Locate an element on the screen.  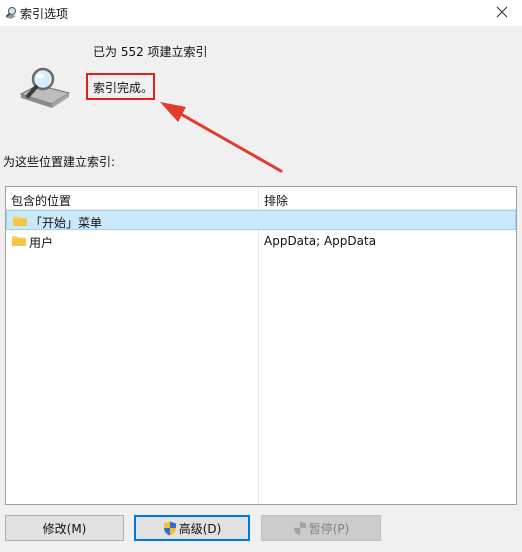
location-name: 用户 is located at coordinates (41, 243).